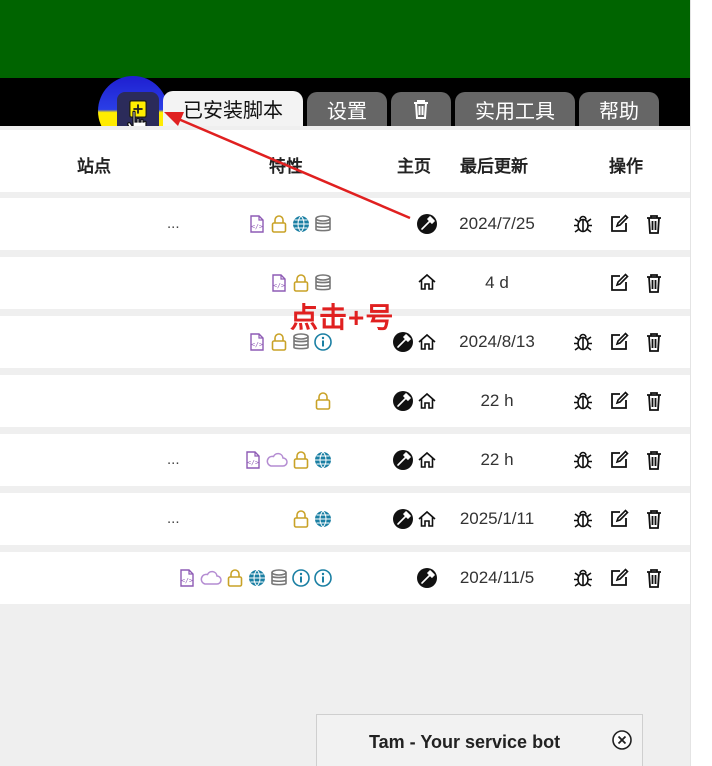 The height and width of the screenshot is (766, 712). Describe the element at coordinates (286, 164) in the screenshot. I see `column-header-features: 特性` at that location.